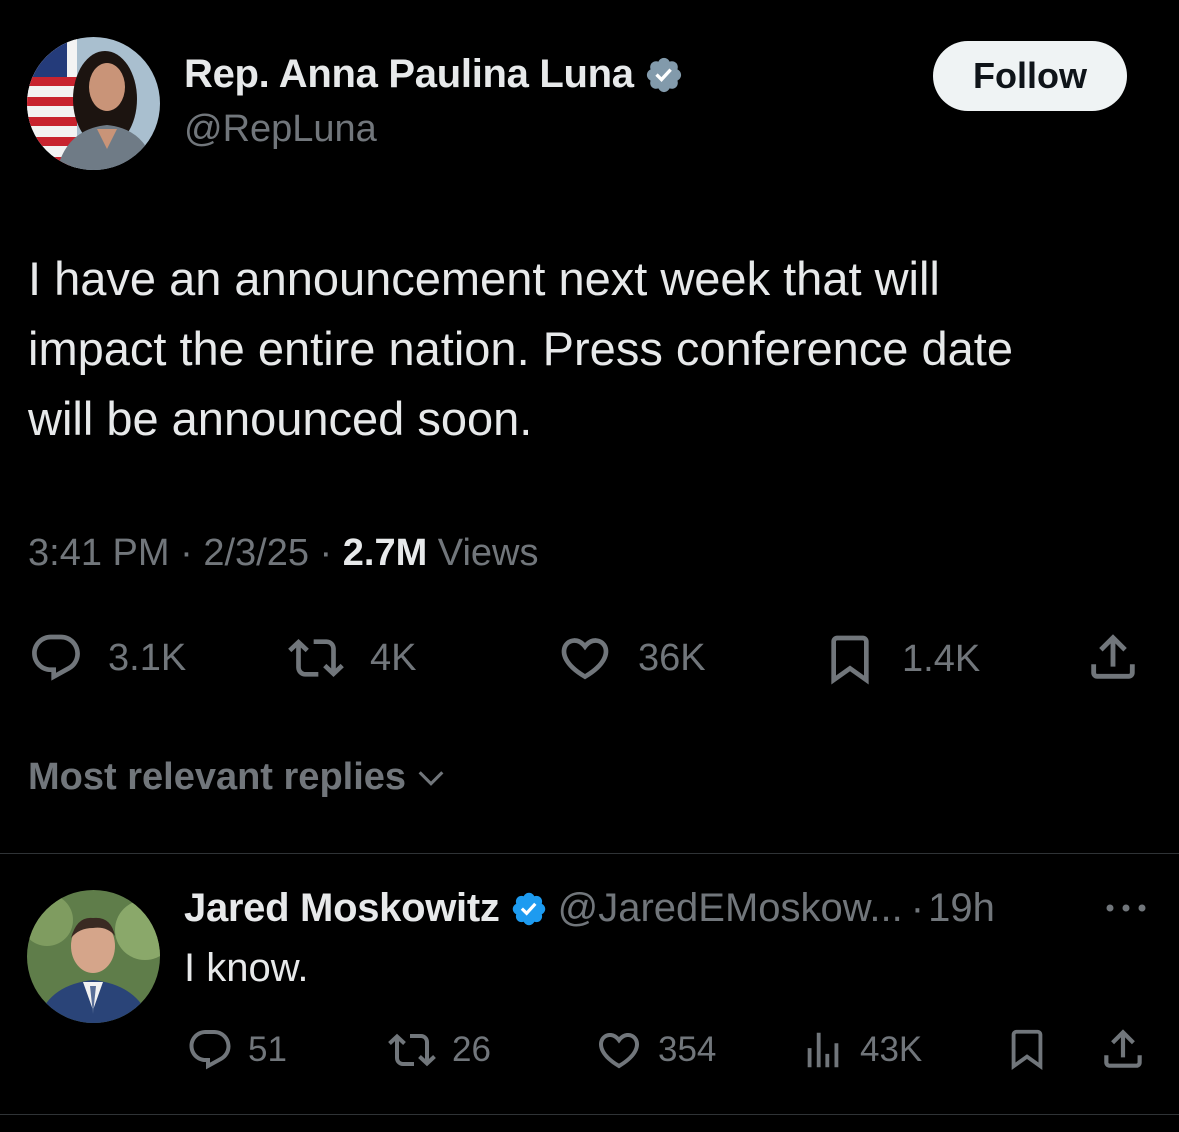  I want to click on tweet-date: 2/3/25, so click(256, 553).